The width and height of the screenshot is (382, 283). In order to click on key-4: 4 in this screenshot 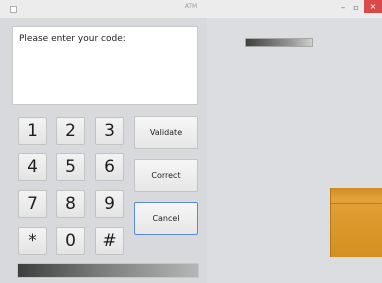, I will do `click(32, 167)`.